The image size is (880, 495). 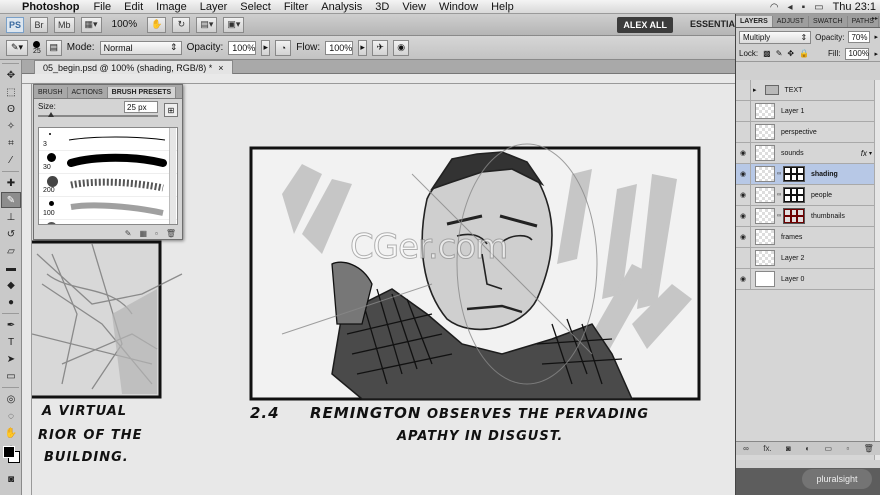 I want to click on eyedropper-tool-icon: ⁄, so click(x=11, y=160).